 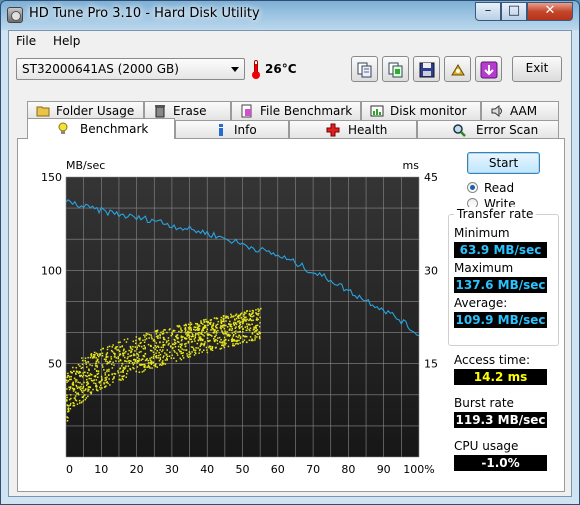 I want to click on minimum-value: 63.9 MB/sec, so click(x=500, y=250).